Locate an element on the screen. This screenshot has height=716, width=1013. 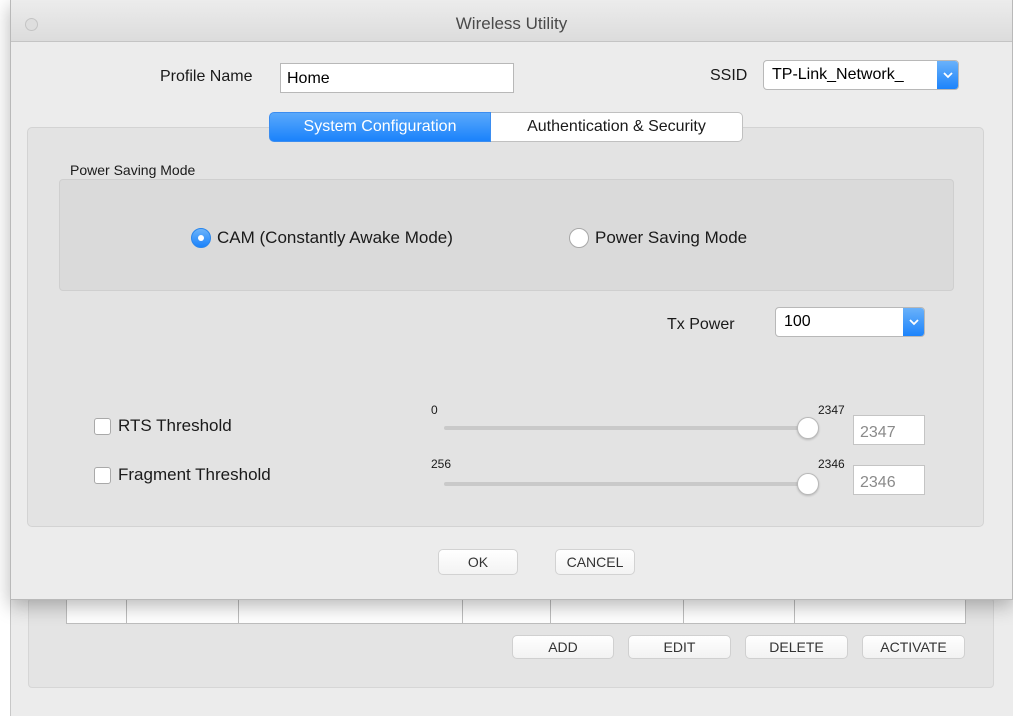
tx-power-value: 100 is located at coordinates (797, 321).